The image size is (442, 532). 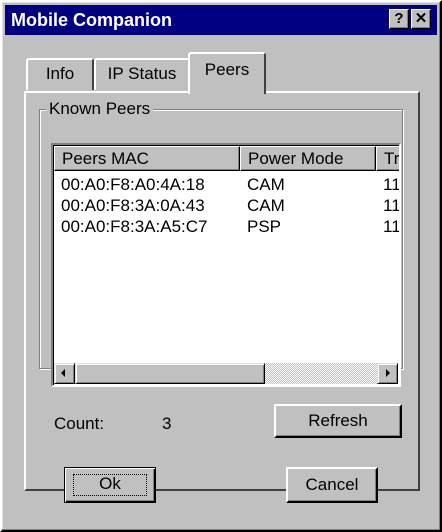 I want to click on list-item: 00:A0:F8:3A:0A:43 CAM 11, so click(x=227, y=205).